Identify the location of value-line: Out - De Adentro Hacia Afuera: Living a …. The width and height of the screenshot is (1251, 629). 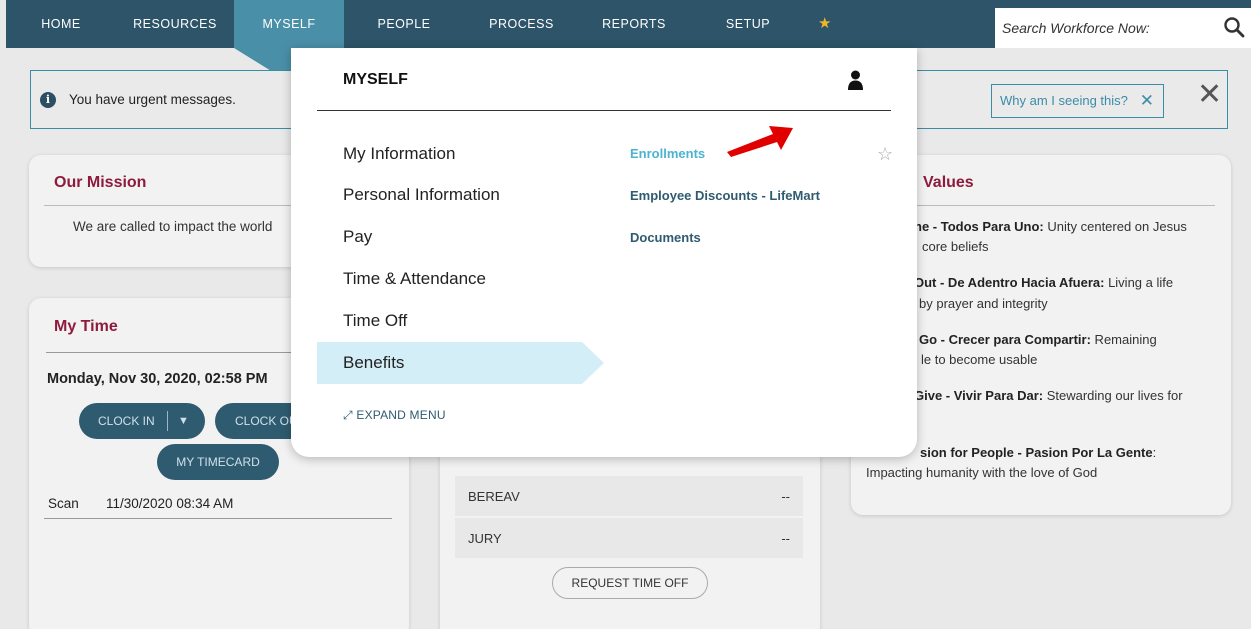
(1043, 282).